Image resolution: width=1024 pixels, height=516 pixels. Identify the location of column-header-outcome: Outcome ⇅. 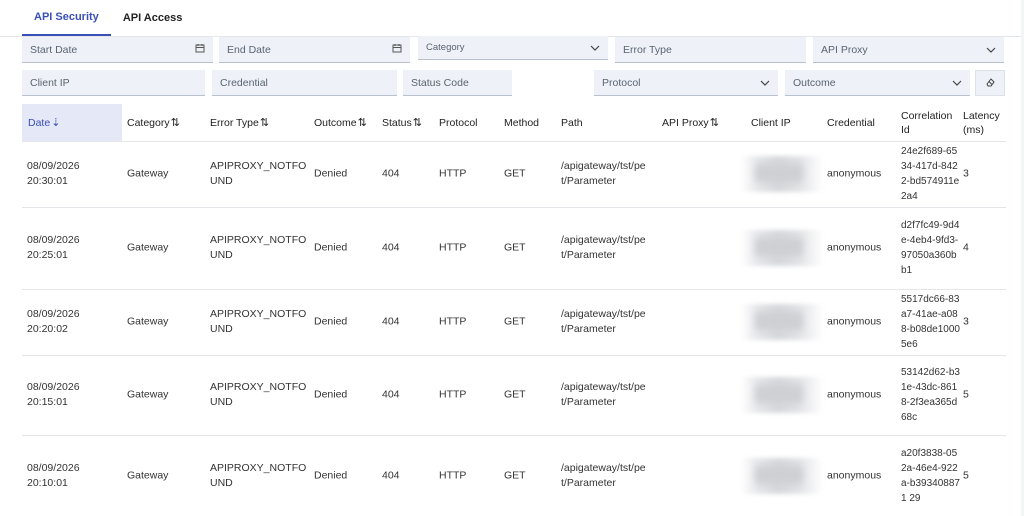
(340, 122).